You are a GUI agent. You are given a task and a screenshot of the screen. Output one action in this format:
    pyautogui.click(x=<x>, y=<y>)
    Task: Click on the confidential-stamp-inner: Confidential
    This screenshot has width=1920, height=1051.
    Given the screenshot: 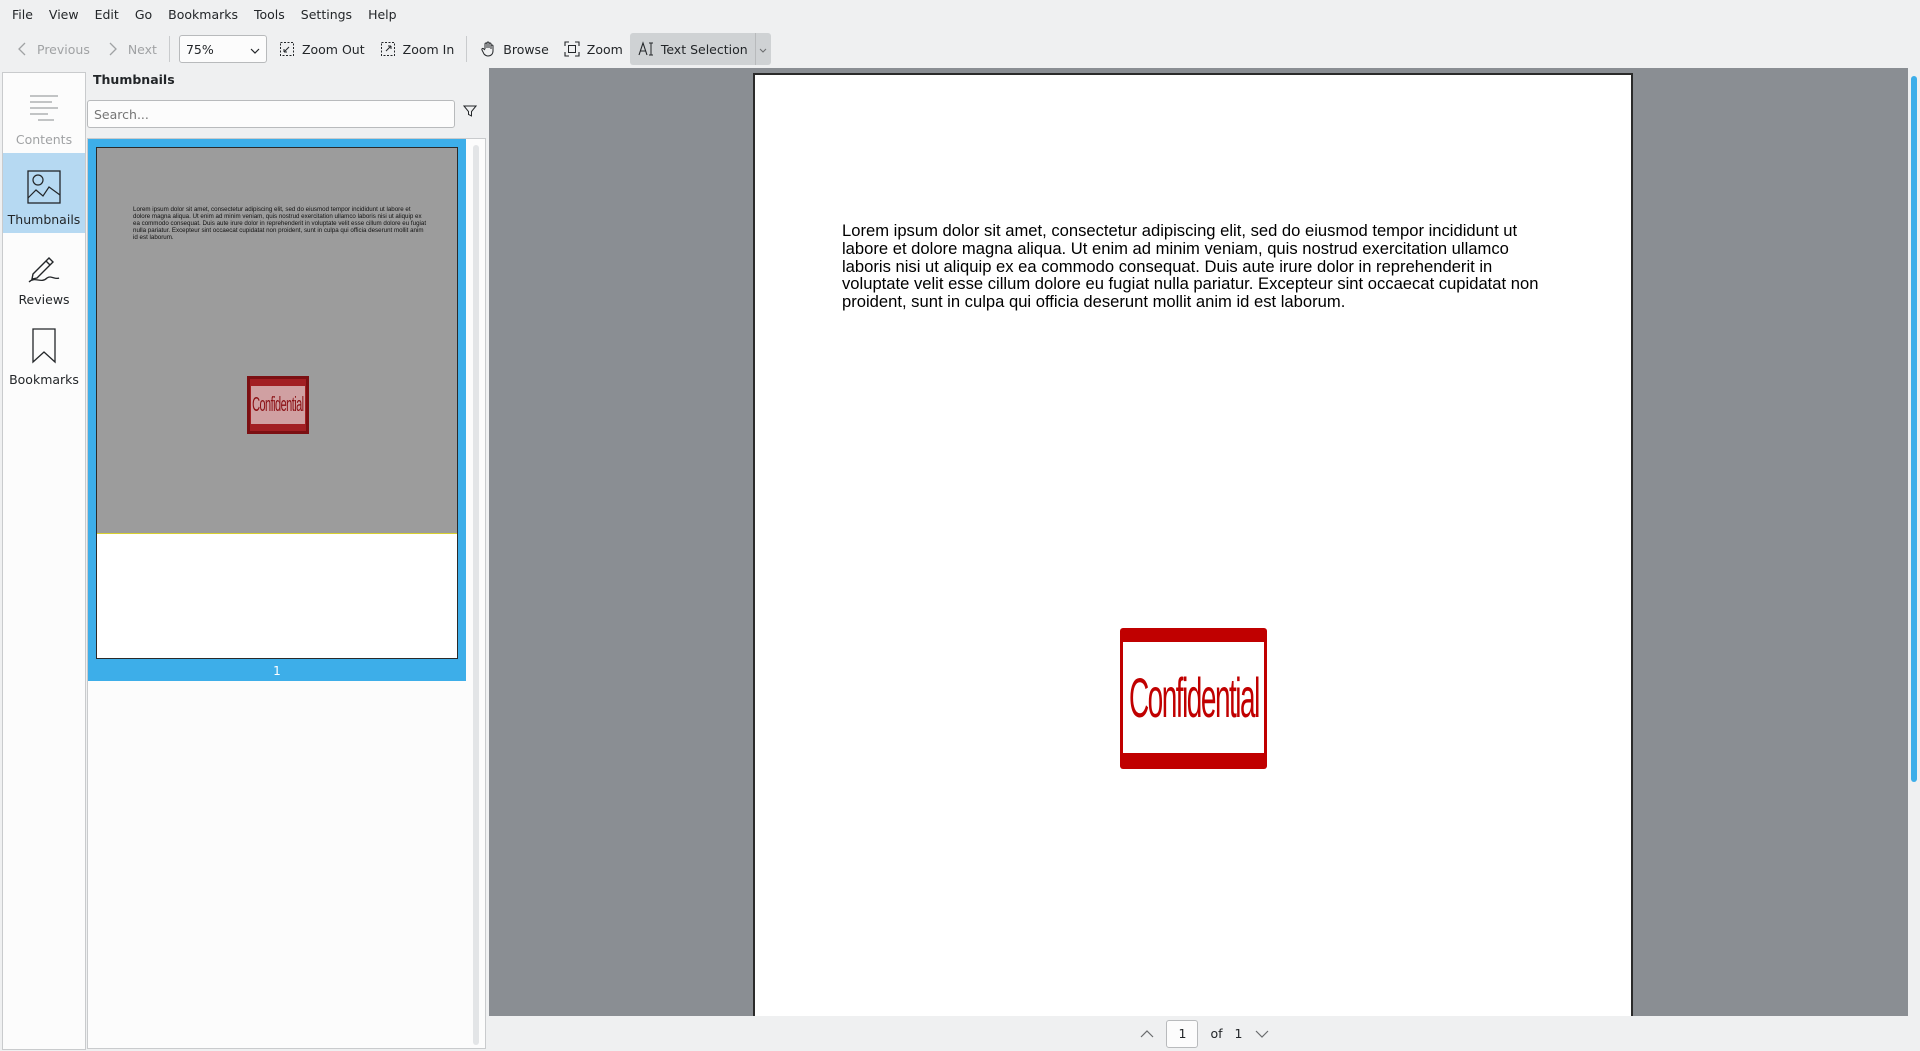 What is the action you would take?
    pyautogui.click(x=1193, y=697)
    